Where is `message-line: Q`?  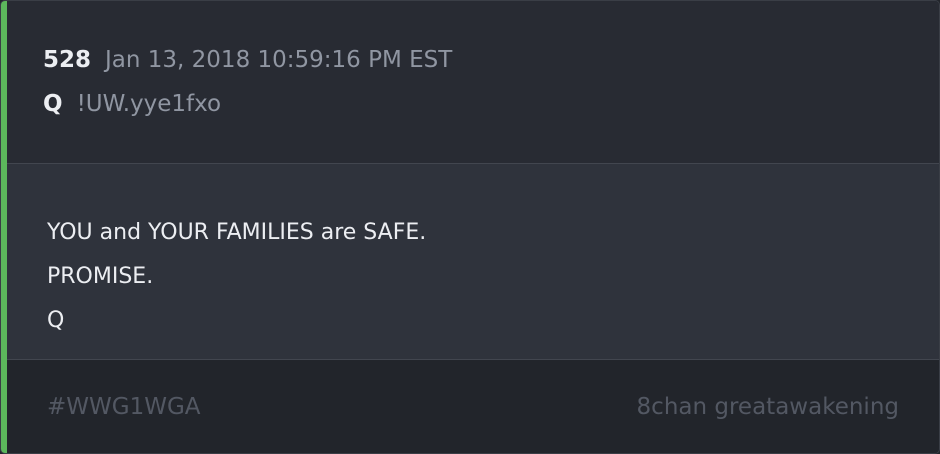
message-line: Q is located at coordinates (56, 320).